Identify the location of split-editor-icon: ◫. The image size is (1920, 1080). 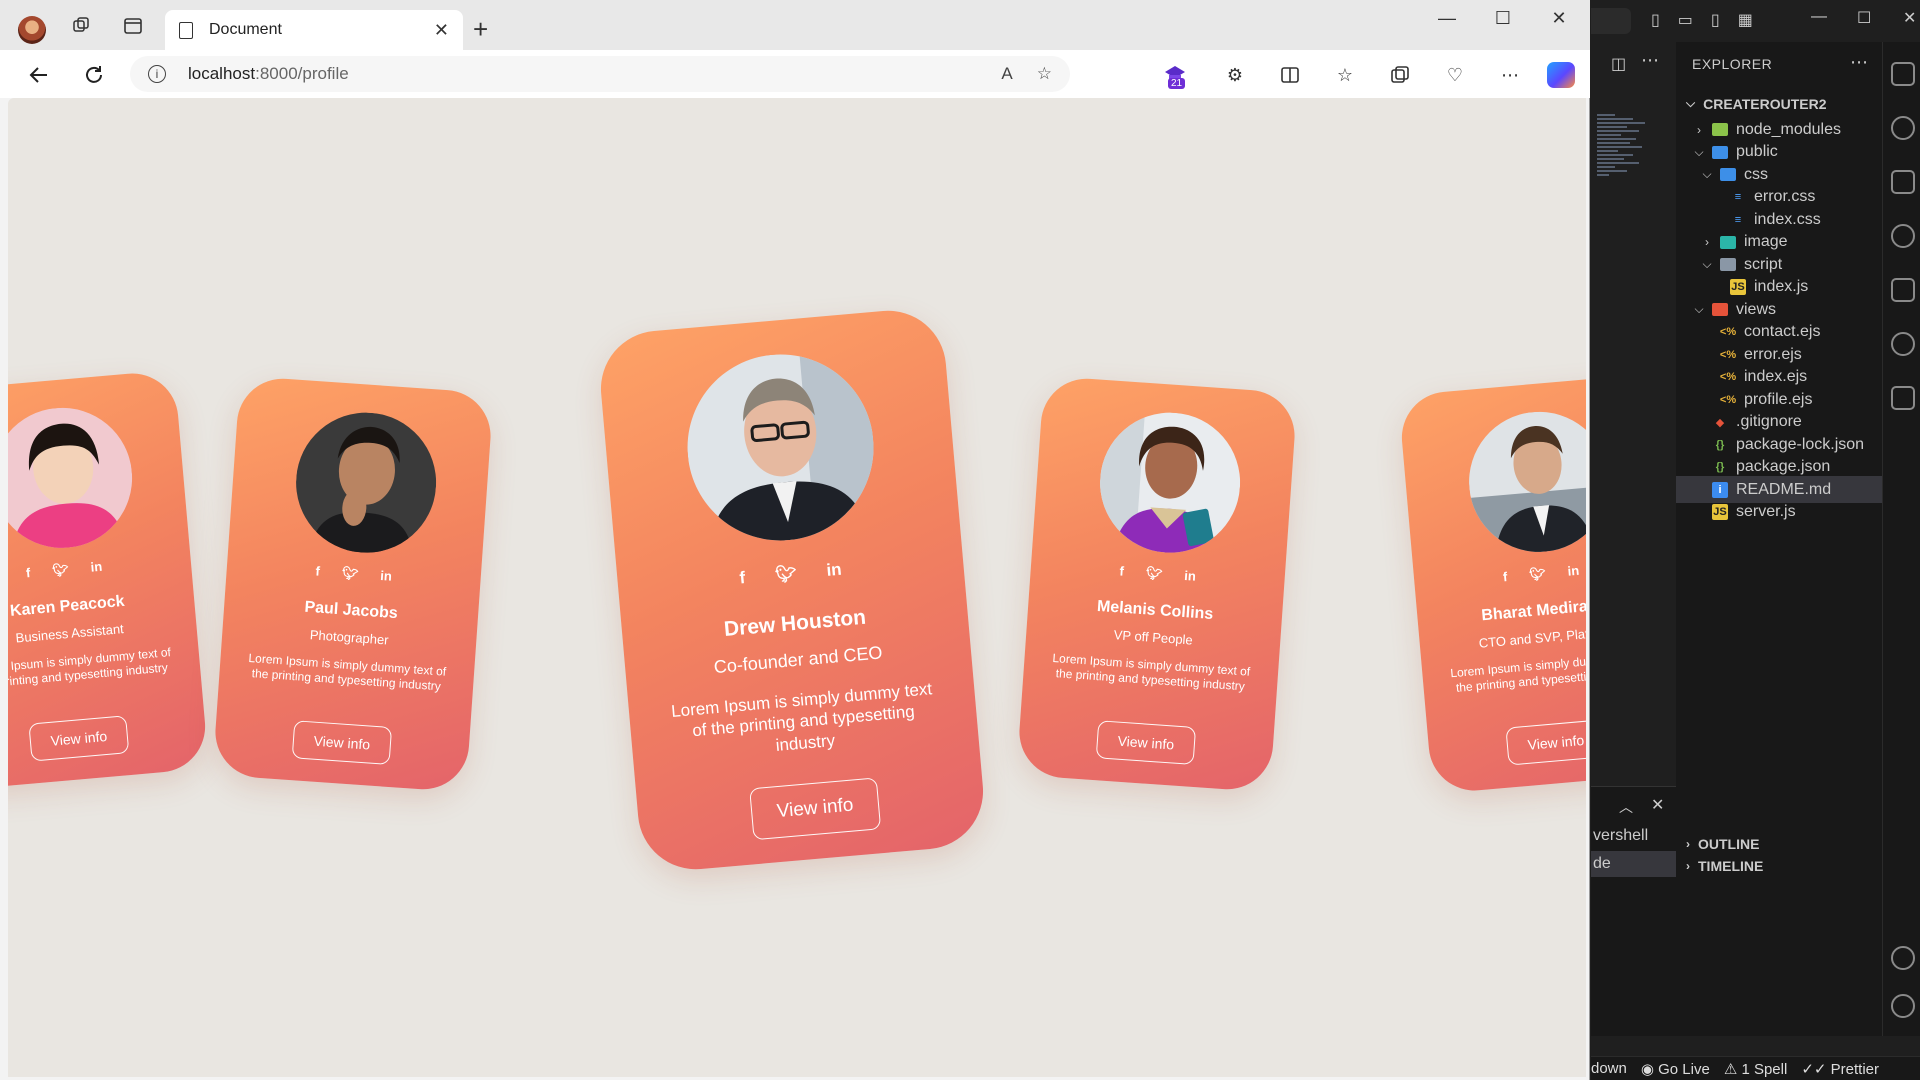
(1618, 64).